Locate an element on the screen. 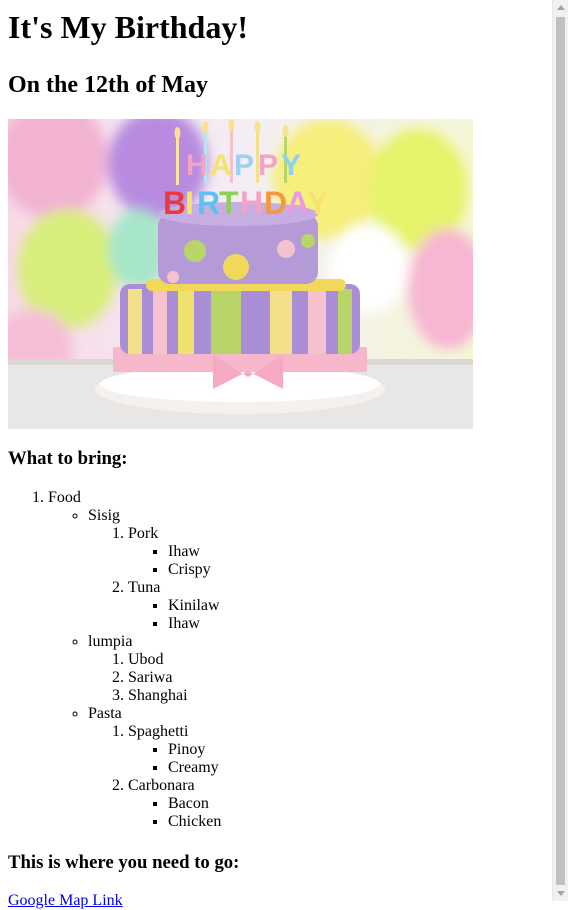 This screenshot has width=568, height=910. svg-text: R is located at coordinates (208, 203).